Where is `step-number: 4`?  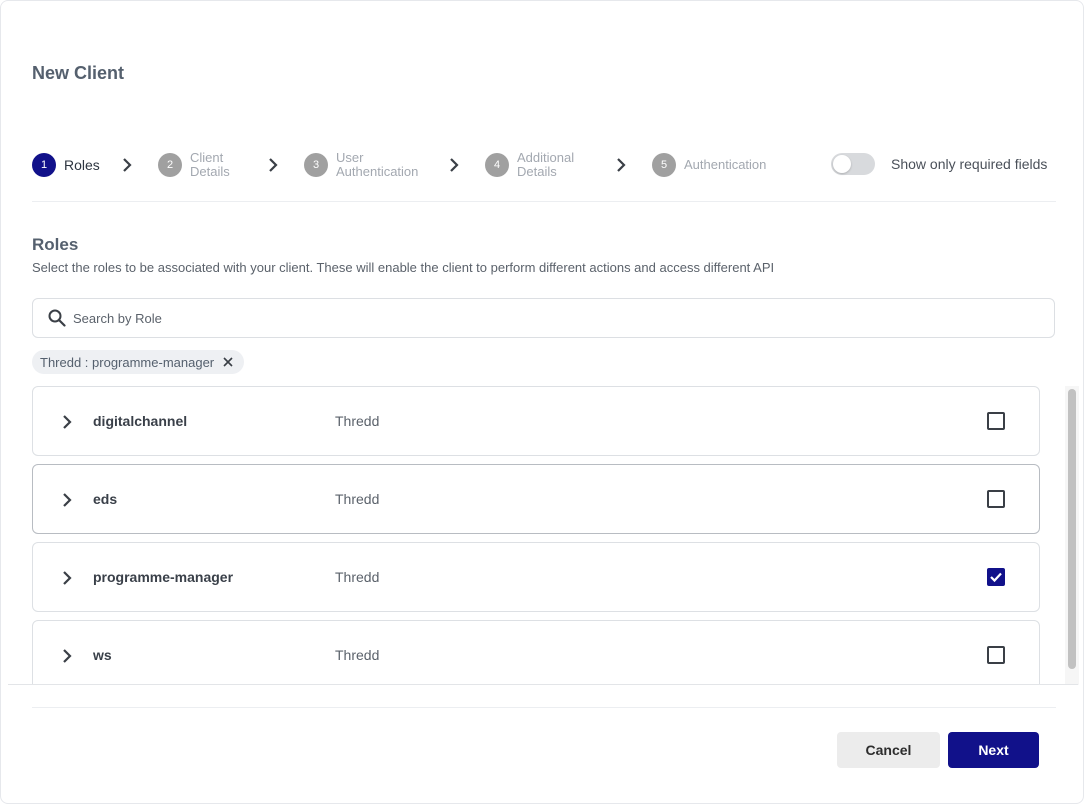
step-number: 4 is located at coordinates (497, 165).